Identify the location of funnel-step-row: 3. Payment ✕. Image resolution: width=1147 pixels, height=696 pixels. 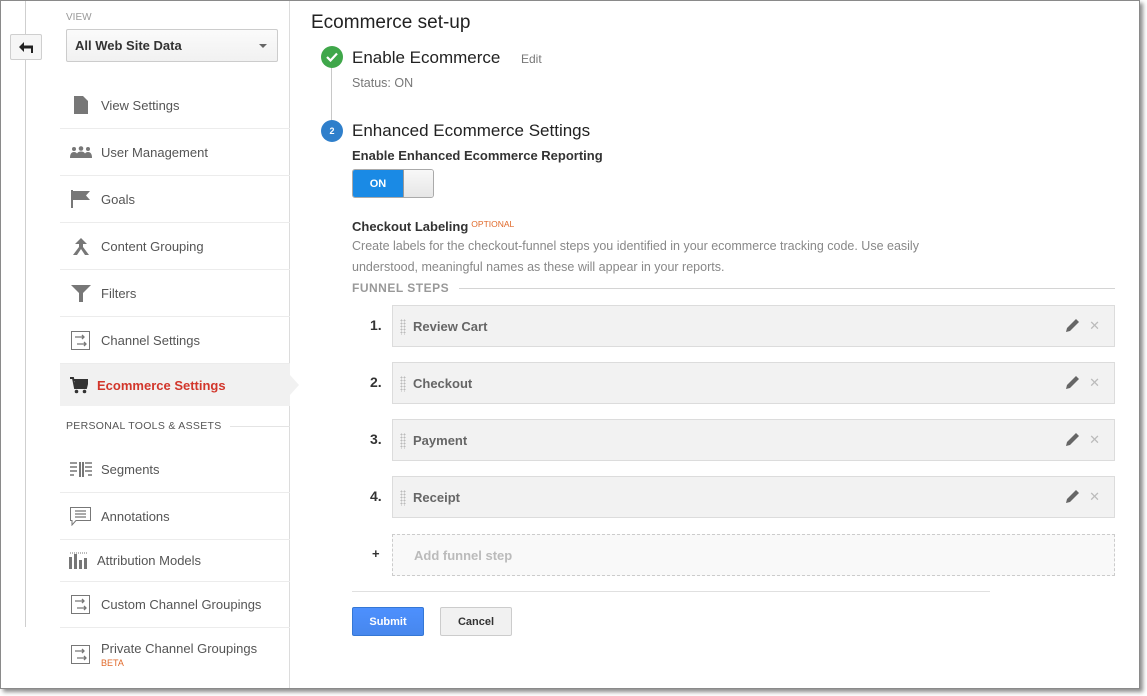
(733, 447).